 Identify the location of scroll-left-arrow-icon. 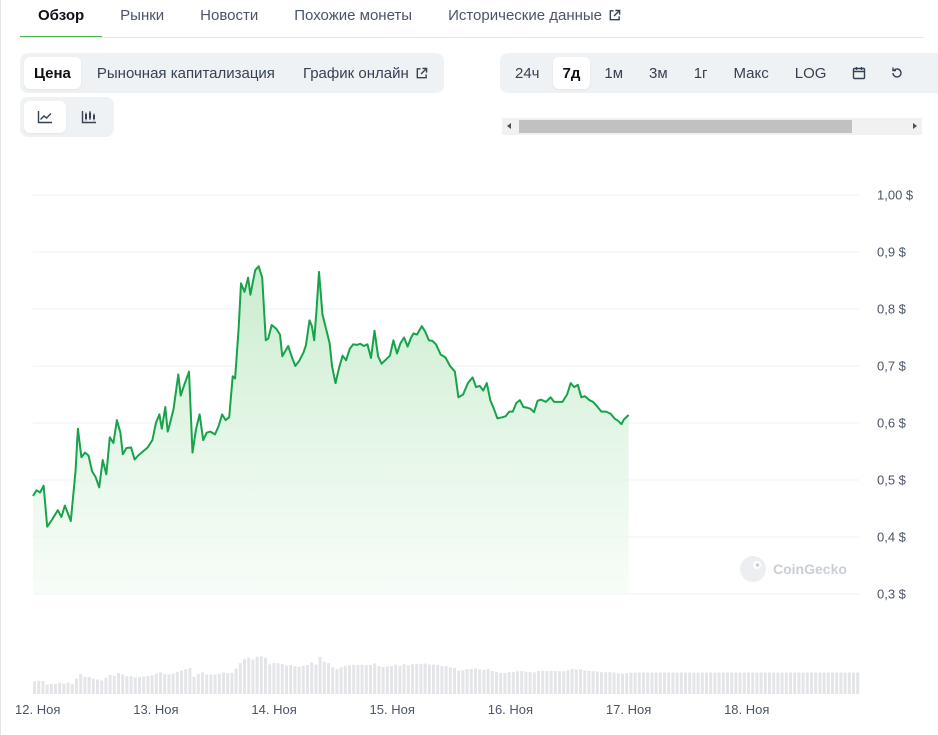
(509, 126).